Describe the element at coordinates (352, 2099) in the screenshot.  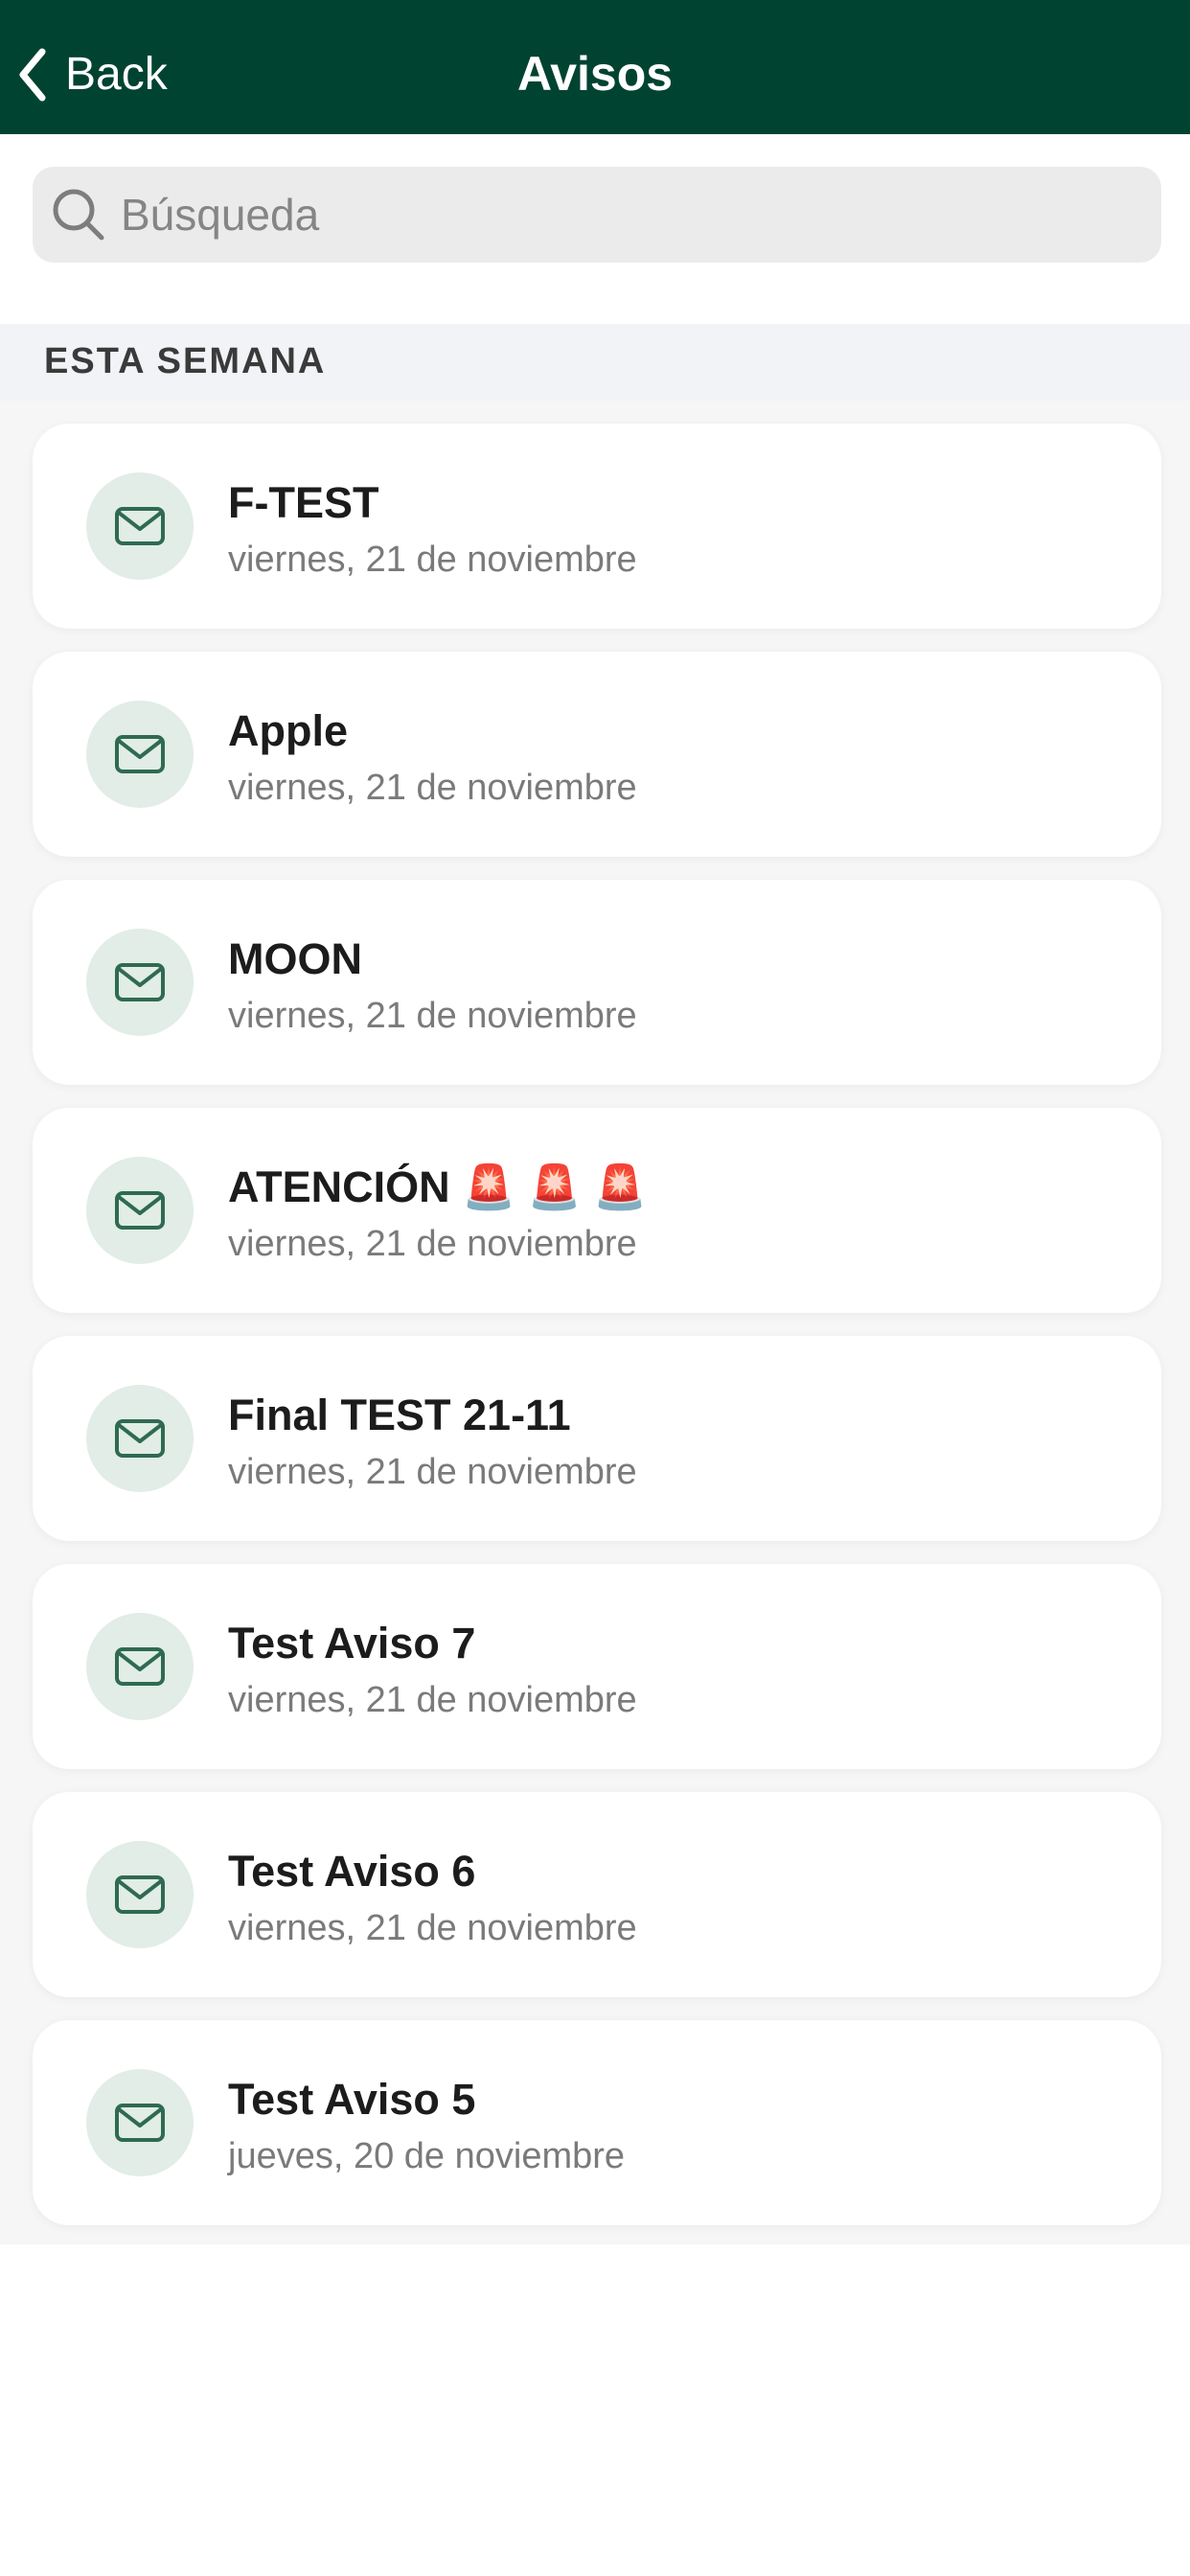
I see `notice-title: Test Aviso 5` at that location.